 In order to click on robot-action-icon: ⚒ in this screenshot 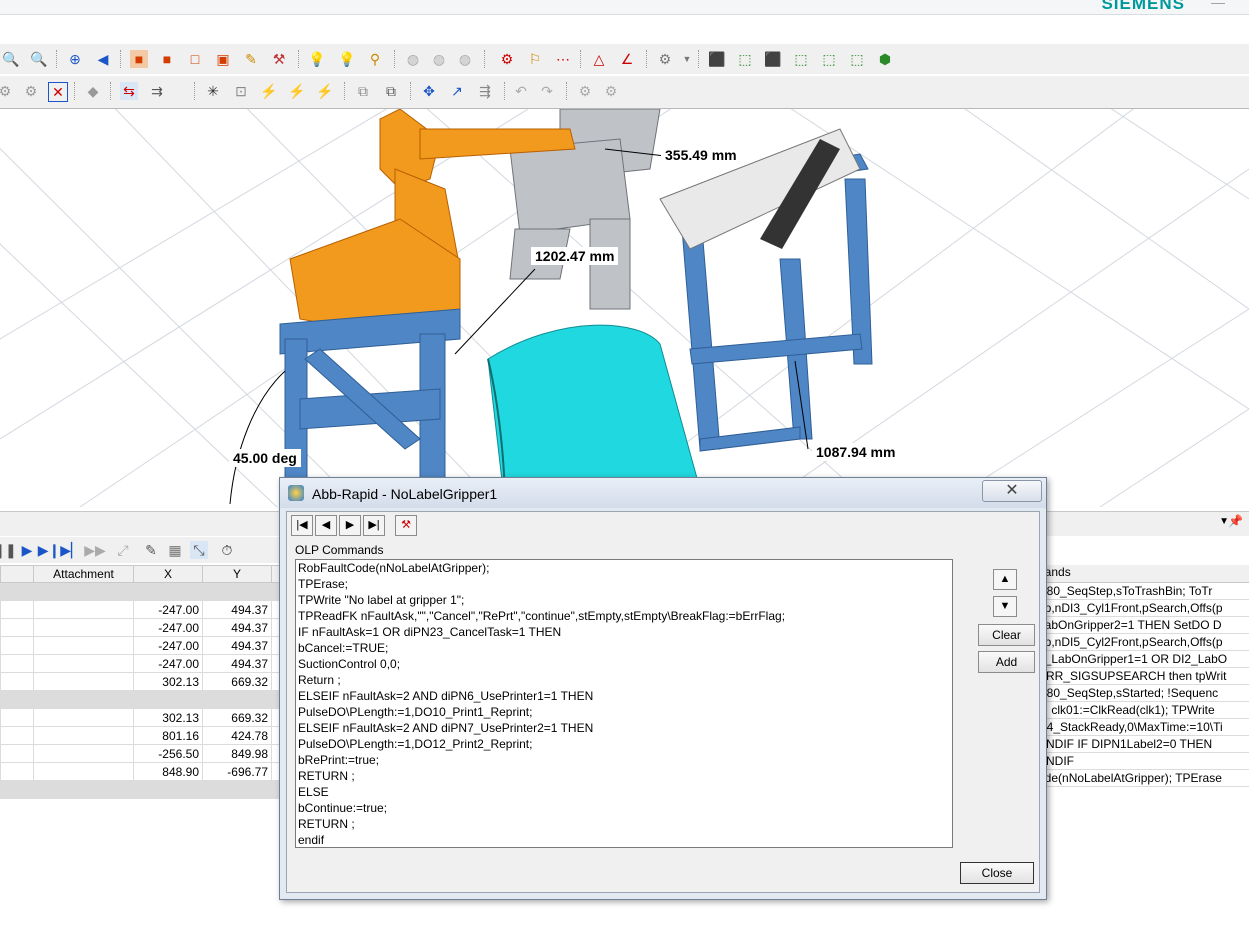, I will do `click(406, 525)`.